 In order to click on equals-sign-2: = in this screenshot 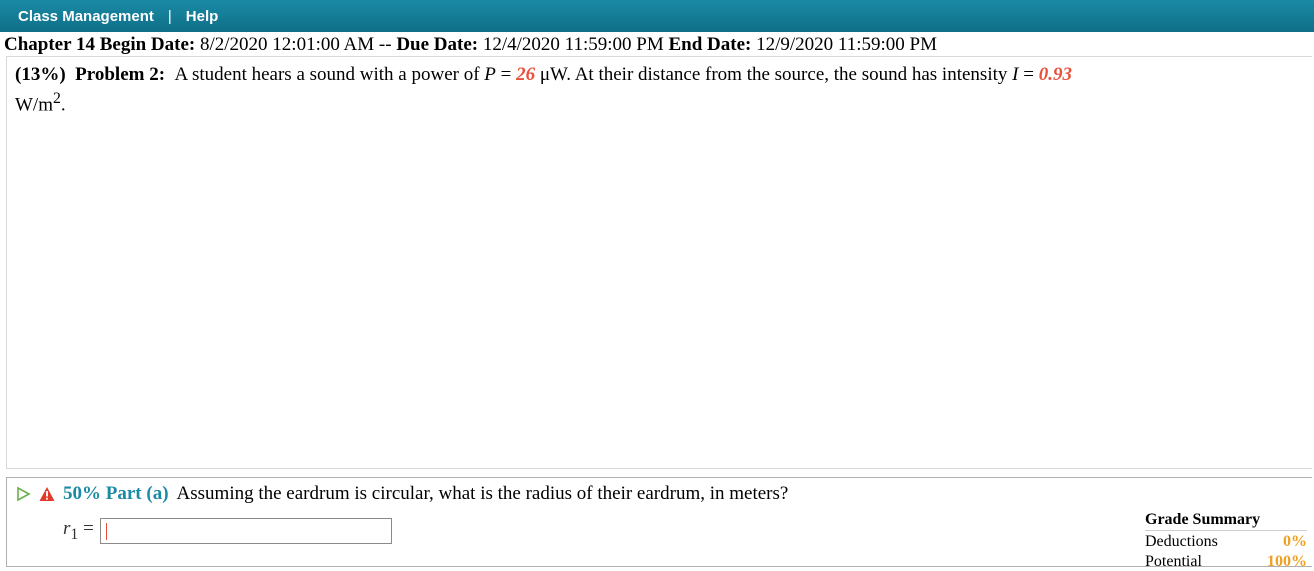, I will do `click(1028, 74)`.